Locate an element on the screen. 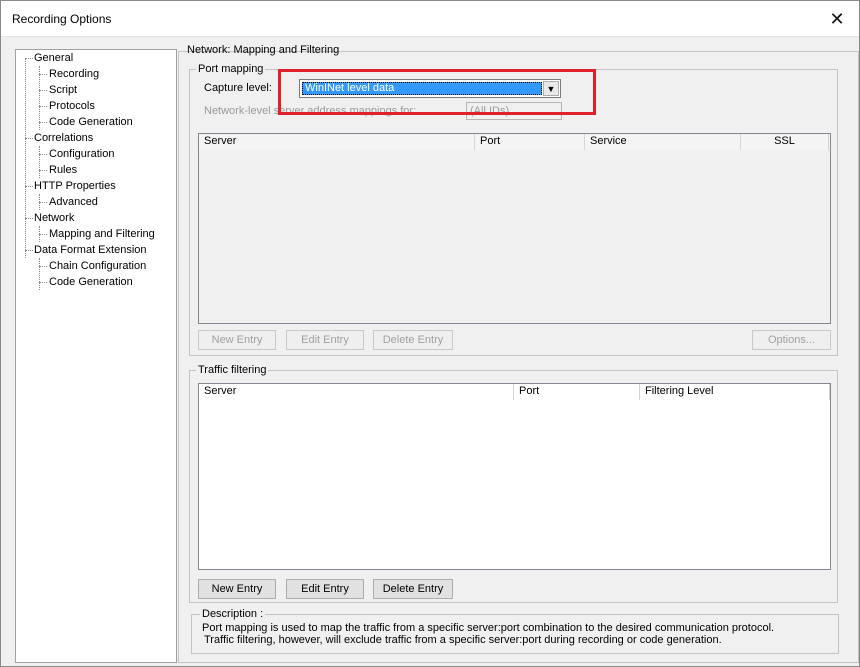 The height and width of the screenshot is (667, 860). port-edit-entry-button: Edit Entry is located at coordinates (325, 340).